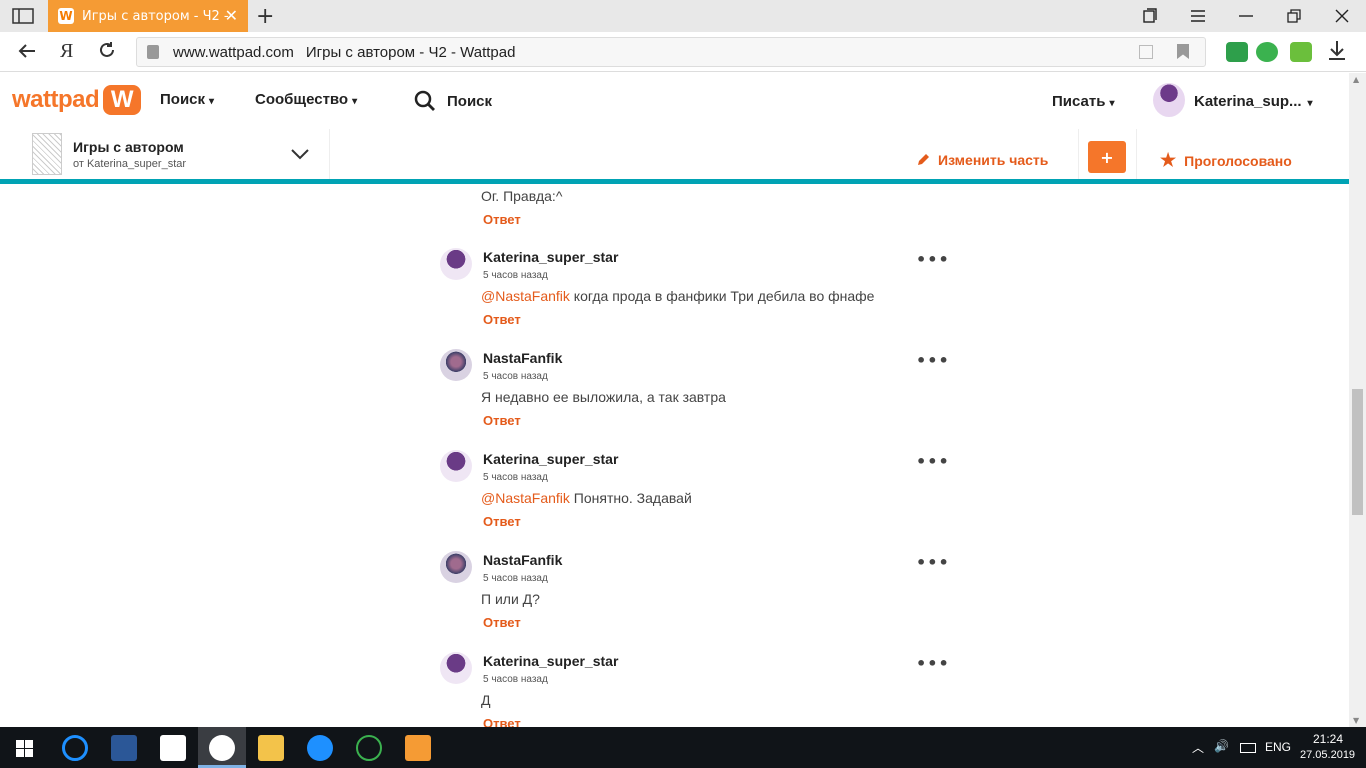 The image size is (1366, 768). I want to click on nav-community-label: Сообщество, so click(302, 99).